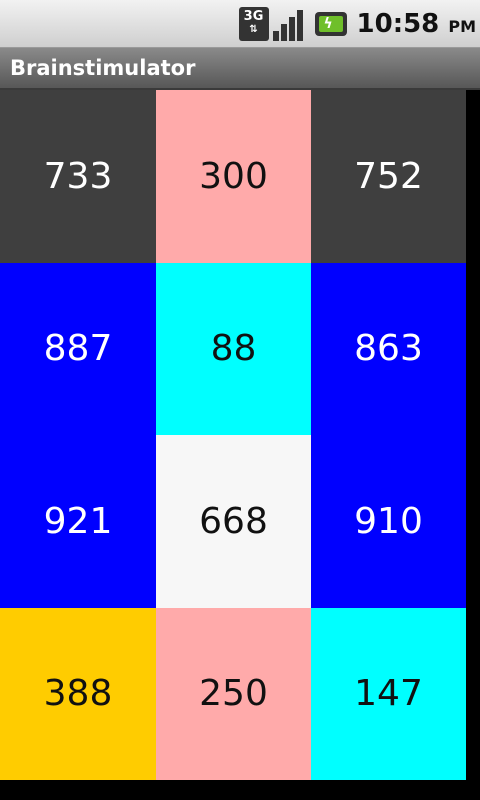  I want to click on grid-tile: 147, so click(388, 693).